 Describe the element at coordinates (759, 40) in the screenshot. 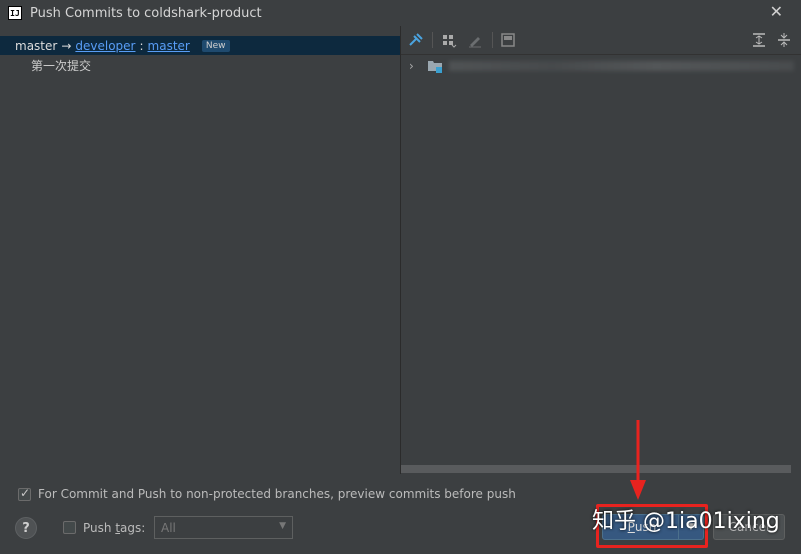

I see `expand-all-icon` at that location.